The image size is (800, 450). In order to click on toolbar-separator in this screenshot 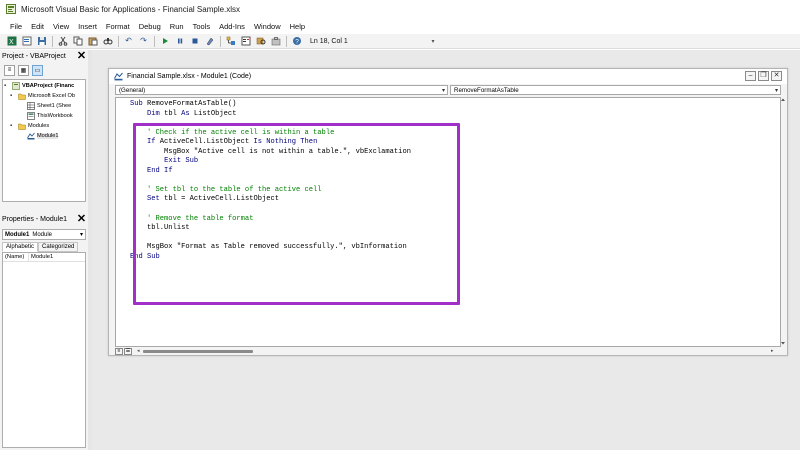, I will do `click(154, 41)`.